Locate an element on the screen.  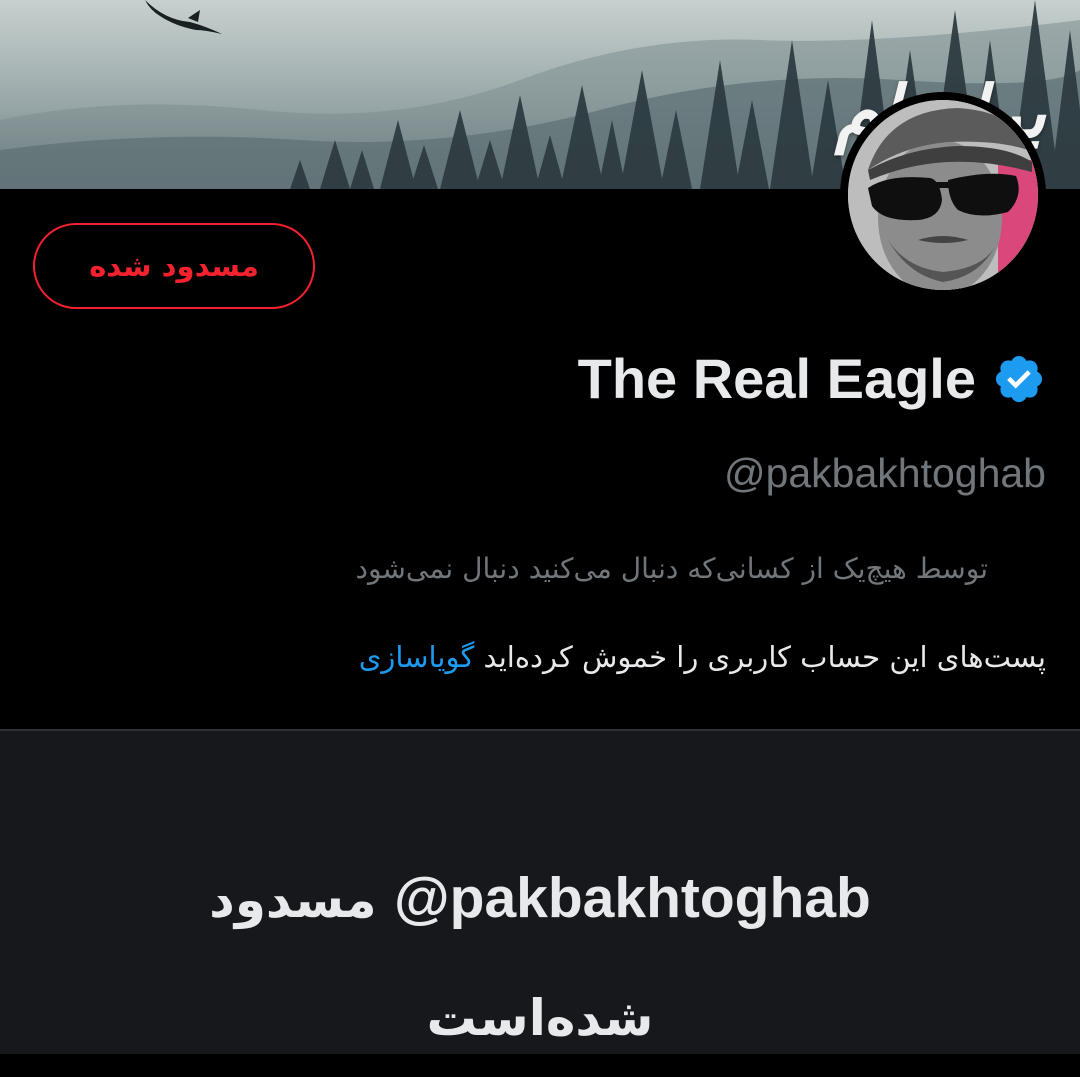
blocked-notice-handle: @pakbakhtoghab is located at coordinates (632, 898).